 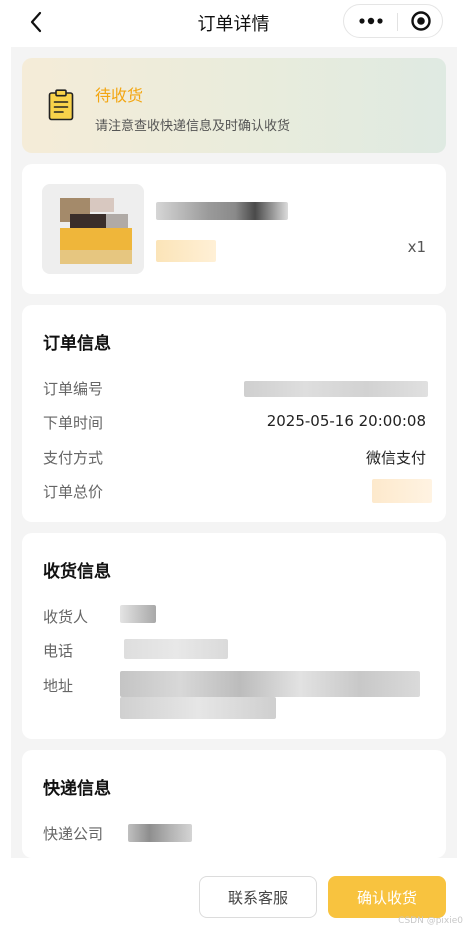 I want to click on receiver-name-label: 收货人, so click(x=66, y=617).